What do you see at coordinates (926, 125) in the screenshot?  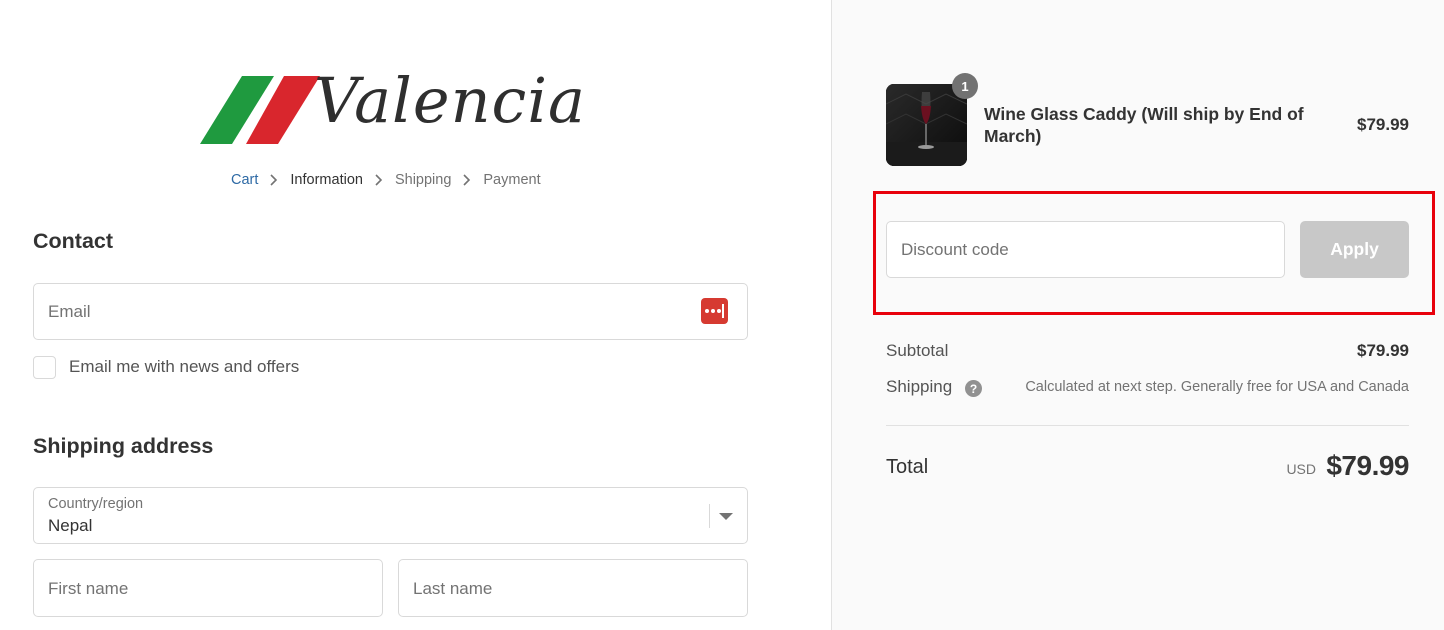 I see `wine-glass-icon` at bounding box center [926, 125].